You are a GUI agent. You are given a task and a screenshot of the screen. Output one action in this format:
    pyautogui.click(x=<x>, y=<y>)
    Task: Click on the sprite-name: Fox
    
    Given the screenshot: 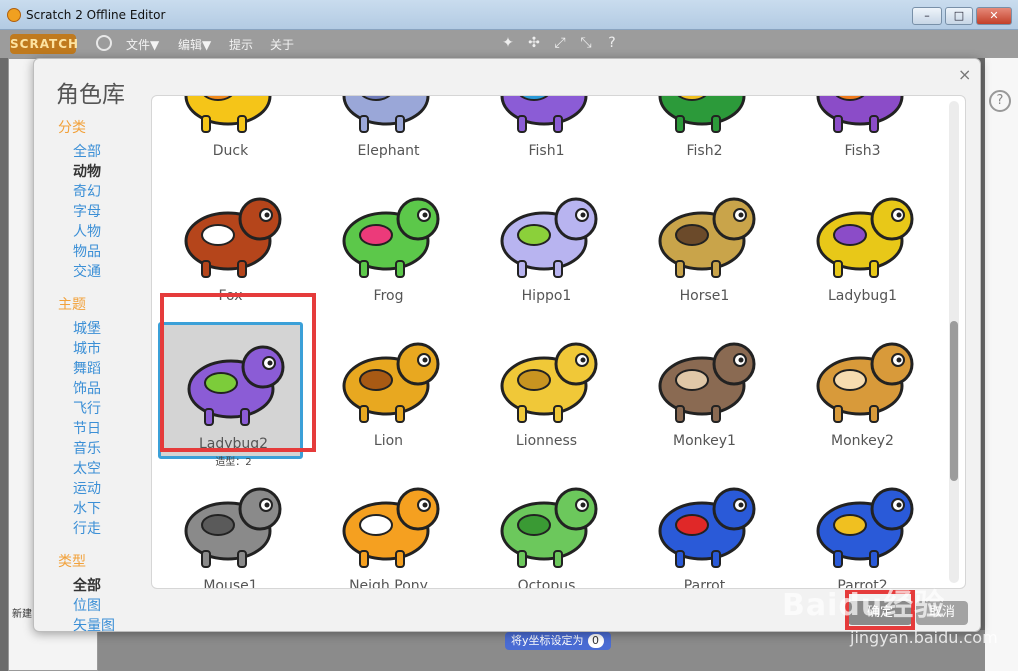 What is the action you would take?
    pyautogui.click(x=230, y=296)
    